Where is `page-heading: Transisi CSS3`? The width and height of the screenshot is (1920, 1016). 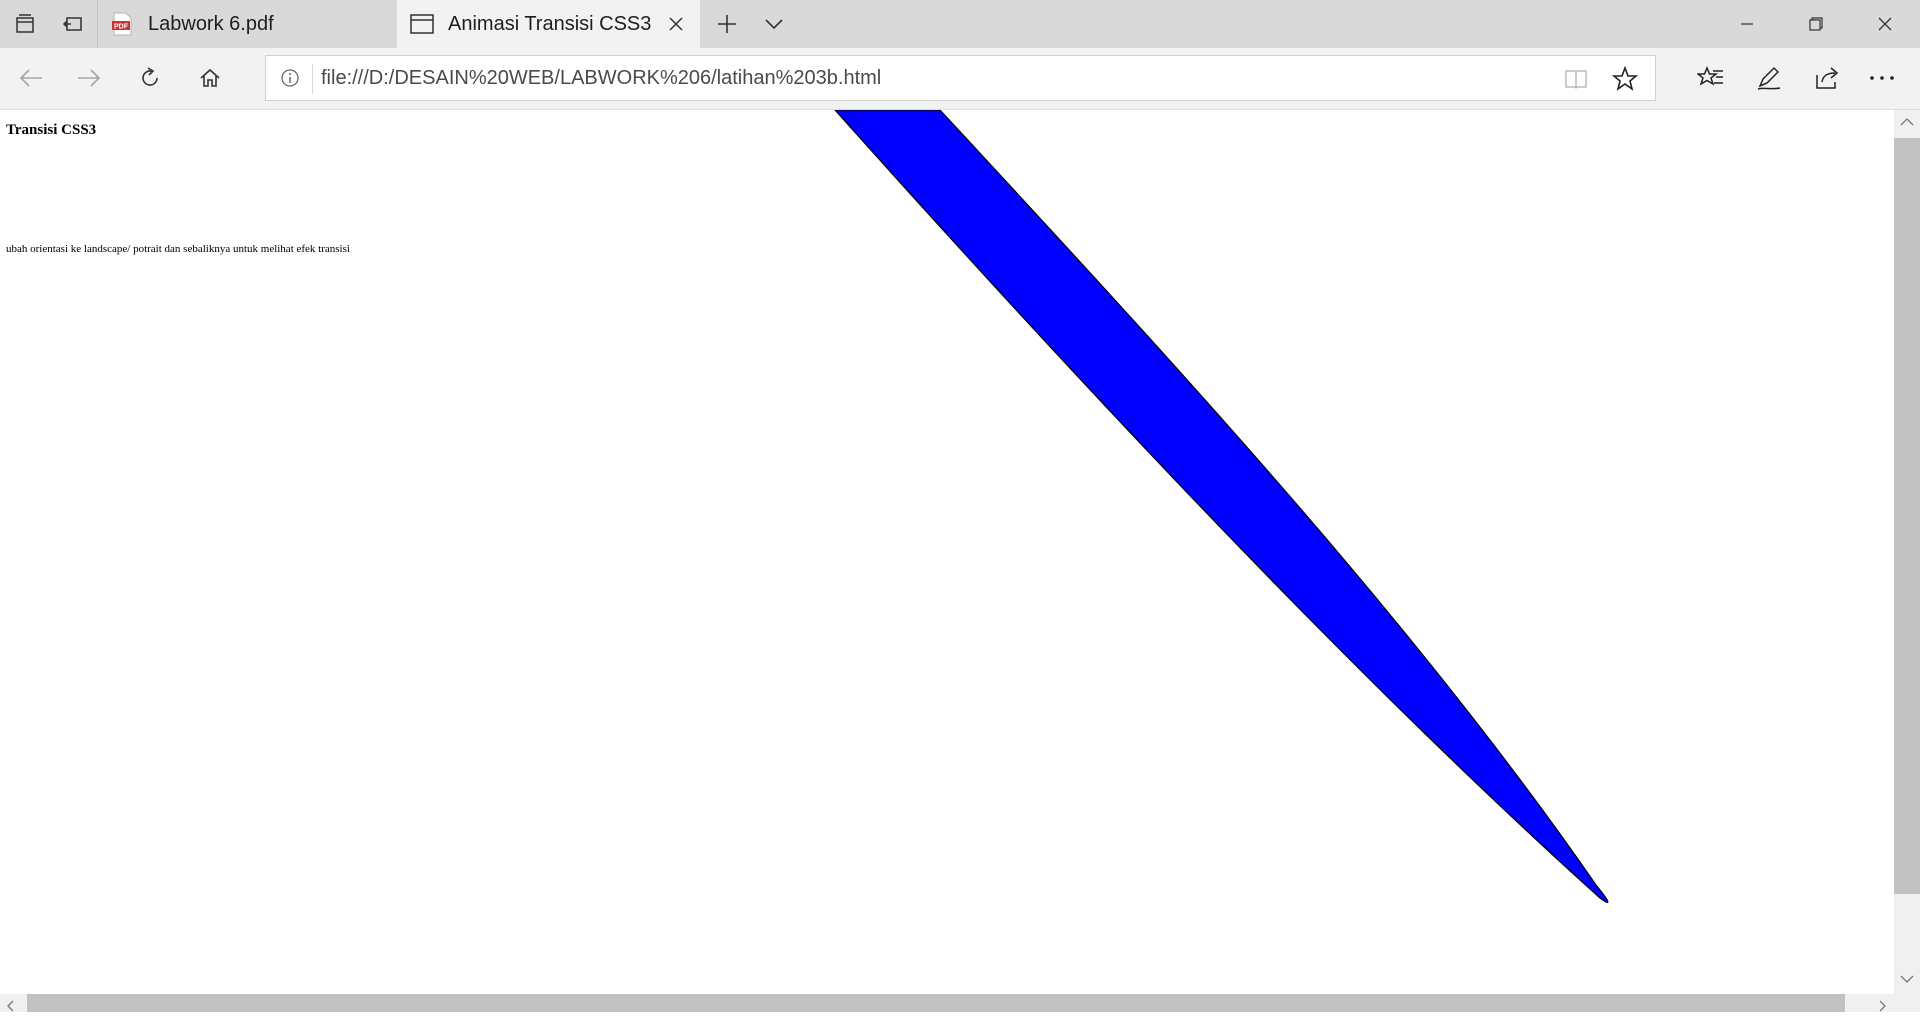 page-heading: Transisi CSS3 is located at coordinates (51, 130).